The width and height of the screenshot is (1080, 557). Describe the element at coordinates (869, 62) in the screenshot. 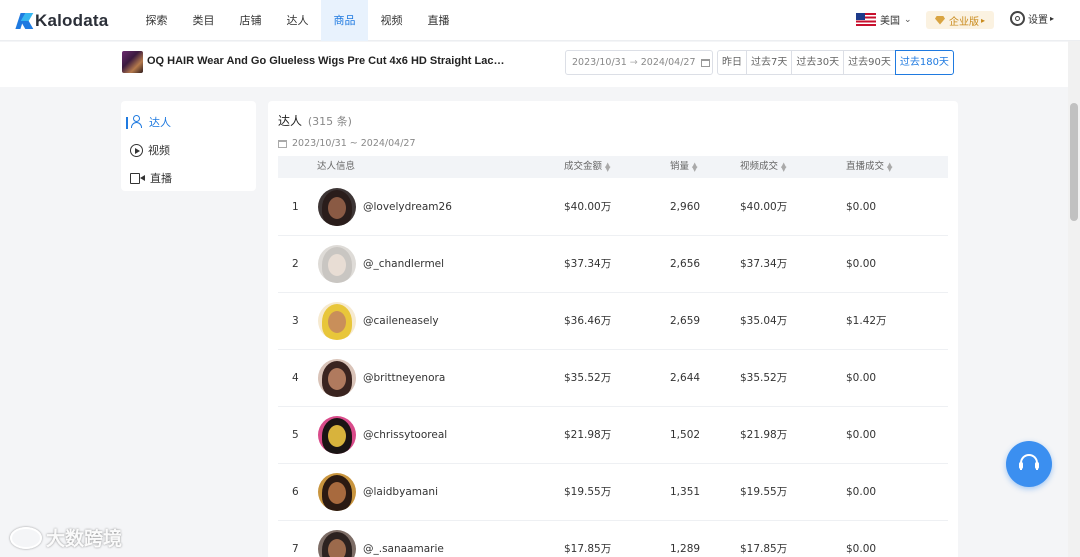

I see `period-button: 过去90天` at that location.